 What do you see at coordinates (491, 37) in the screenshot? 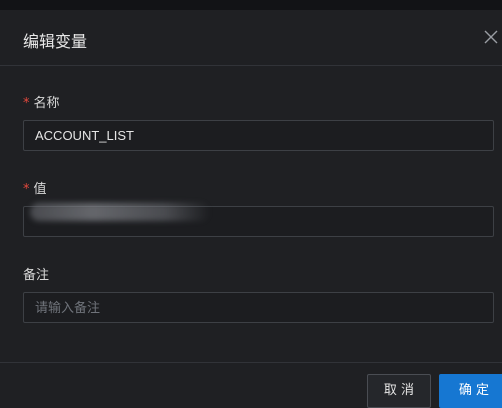
I see `close-icon` at bounding box center [491, 37].